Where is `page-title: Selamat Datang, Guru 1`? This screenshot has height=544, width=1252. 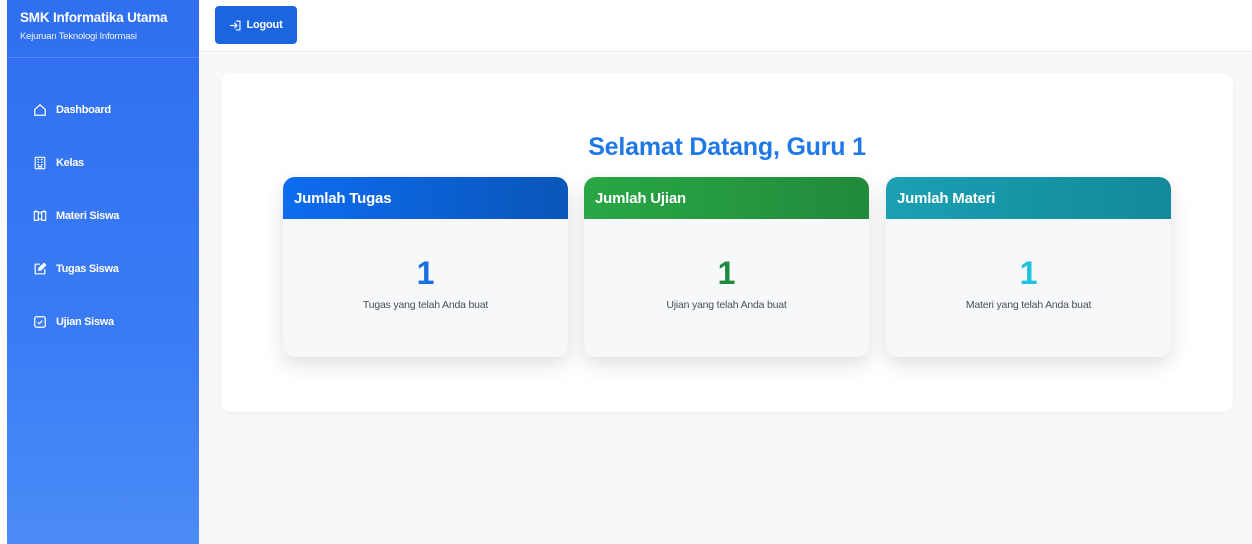 page-title: Selamat Datang, Guru 1 is located at coordinates (727, 147).